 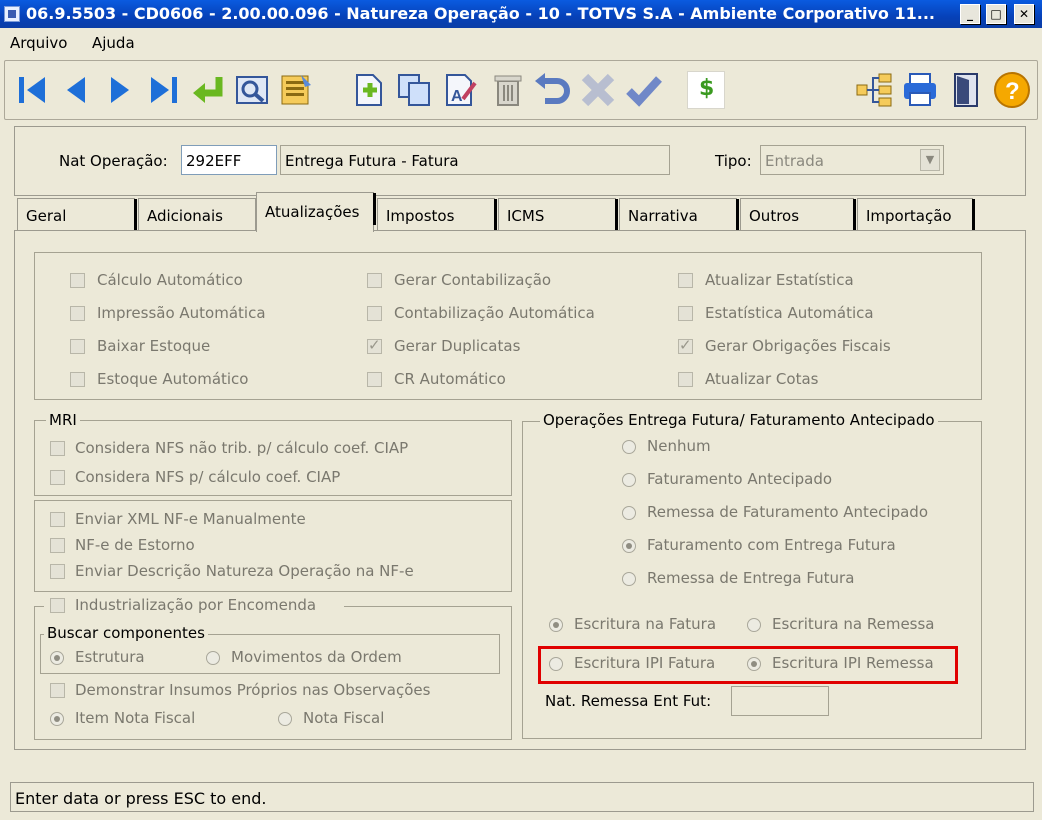 I want to click on checkbox-demonstrar-insumos, so click(x=57, y=690).